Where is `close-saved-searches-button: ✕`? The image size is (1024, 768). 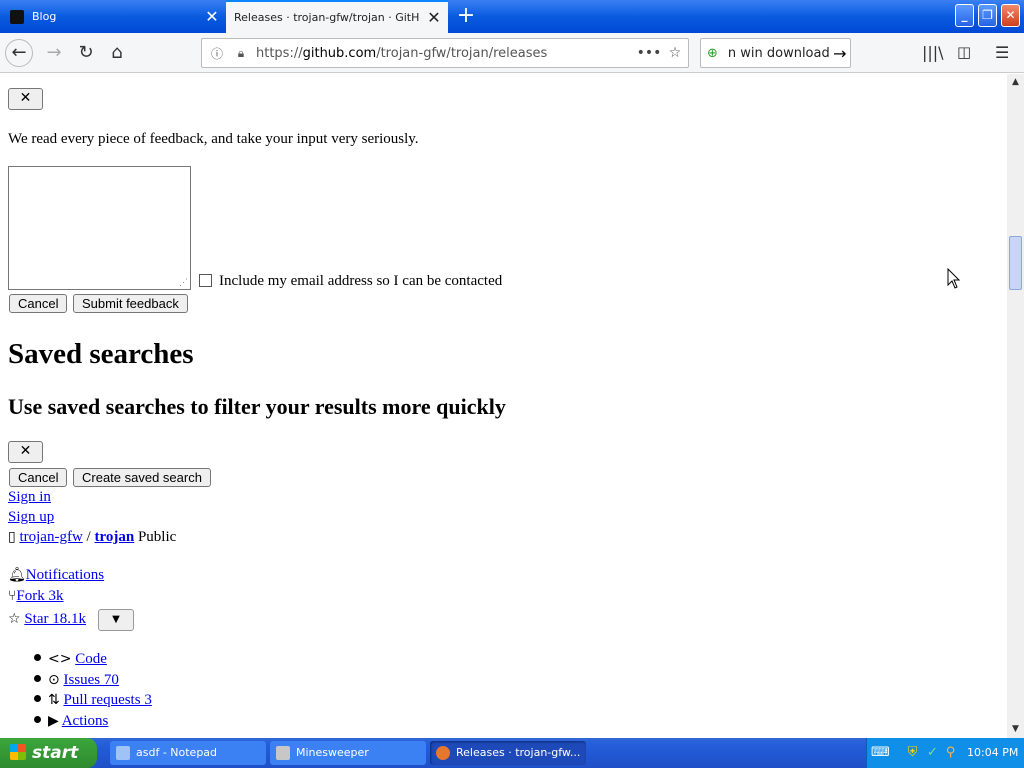 close-saved-searches-button: ✕ is located at coordinates (25, 452).